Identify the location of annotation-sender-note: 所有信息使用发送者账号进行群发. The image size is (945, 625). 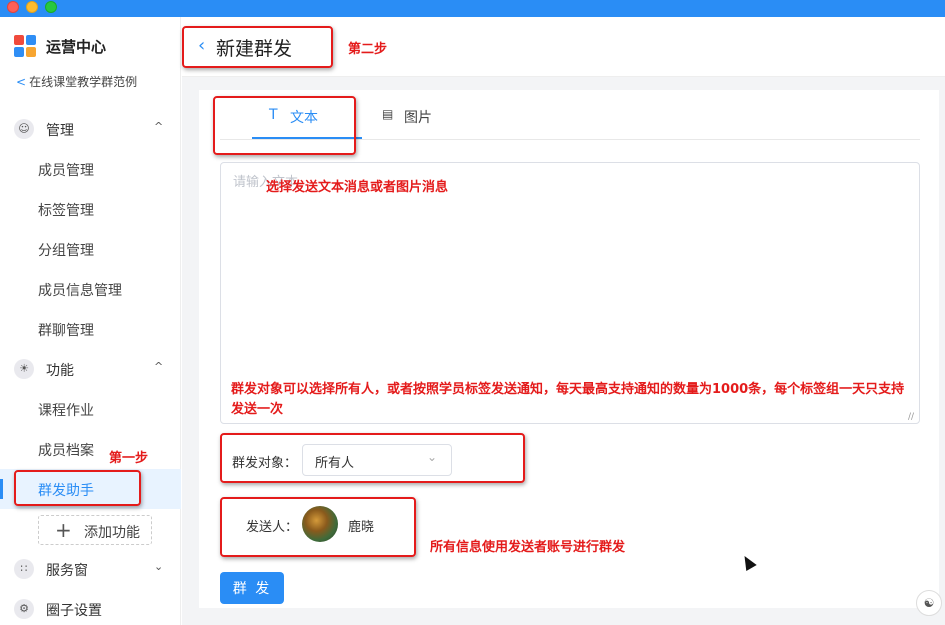
(528, 547).